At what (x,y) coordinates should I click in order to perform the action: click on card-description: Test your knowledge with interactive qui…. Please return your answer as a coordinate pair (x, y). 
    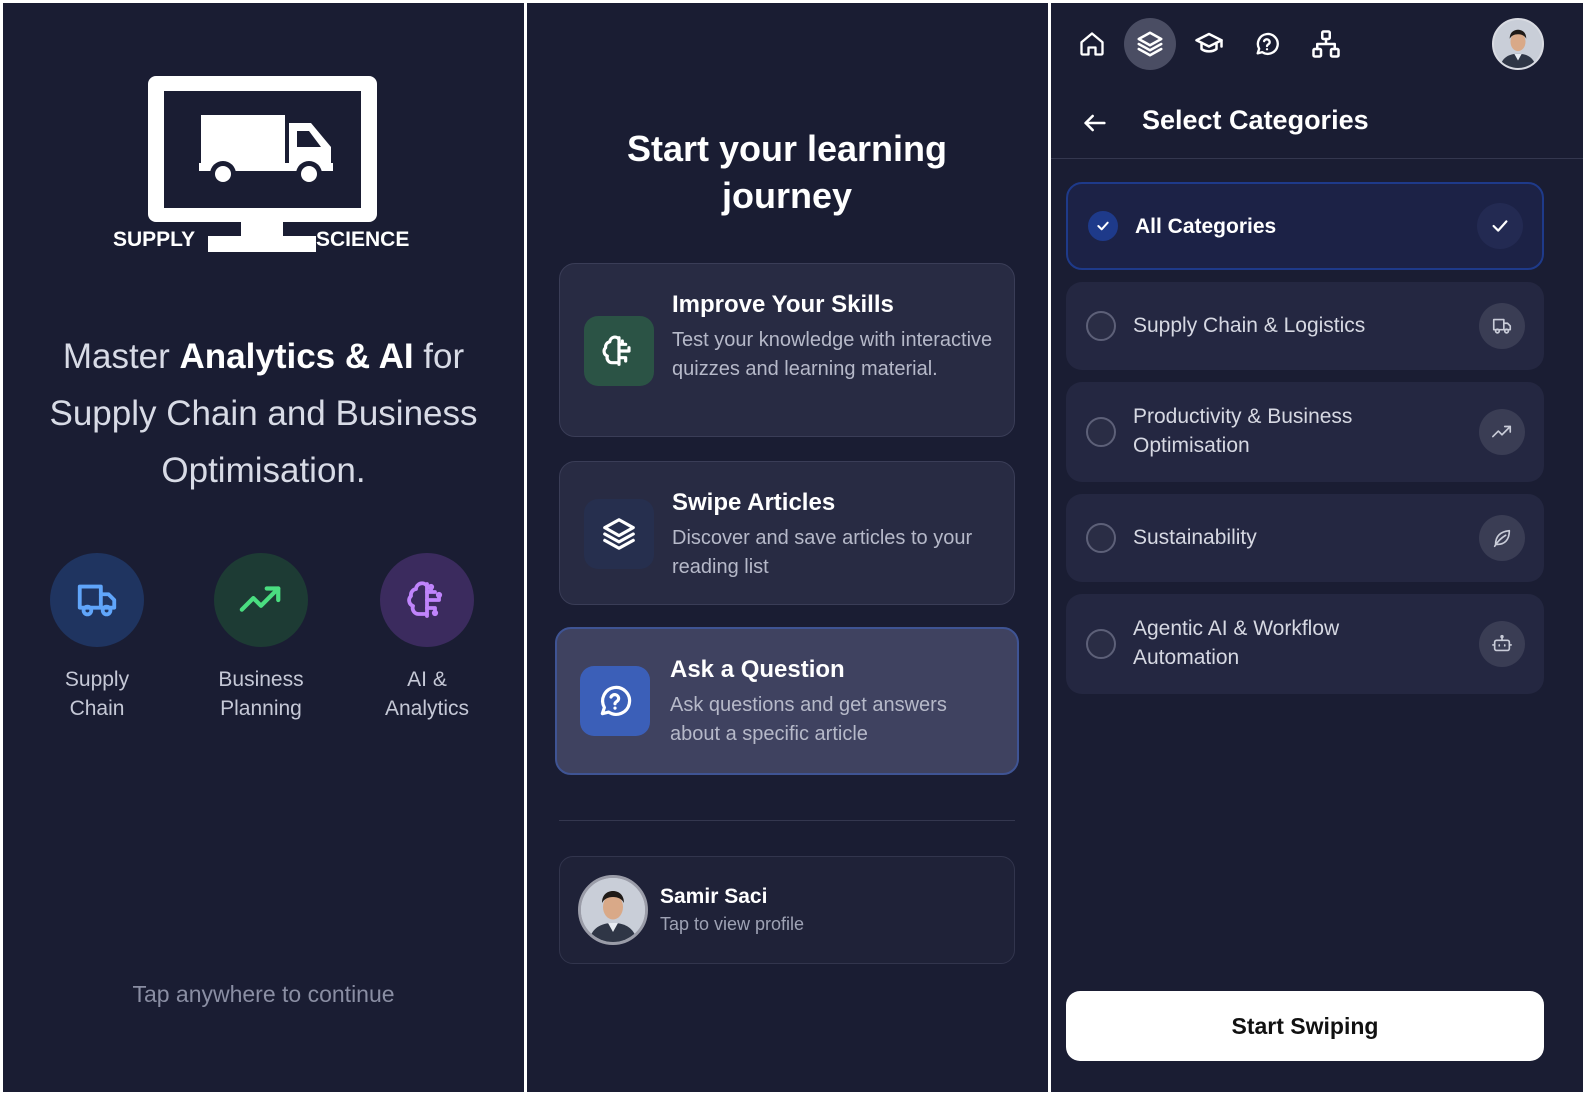
    Looking at the image, I should click on (832, 354).